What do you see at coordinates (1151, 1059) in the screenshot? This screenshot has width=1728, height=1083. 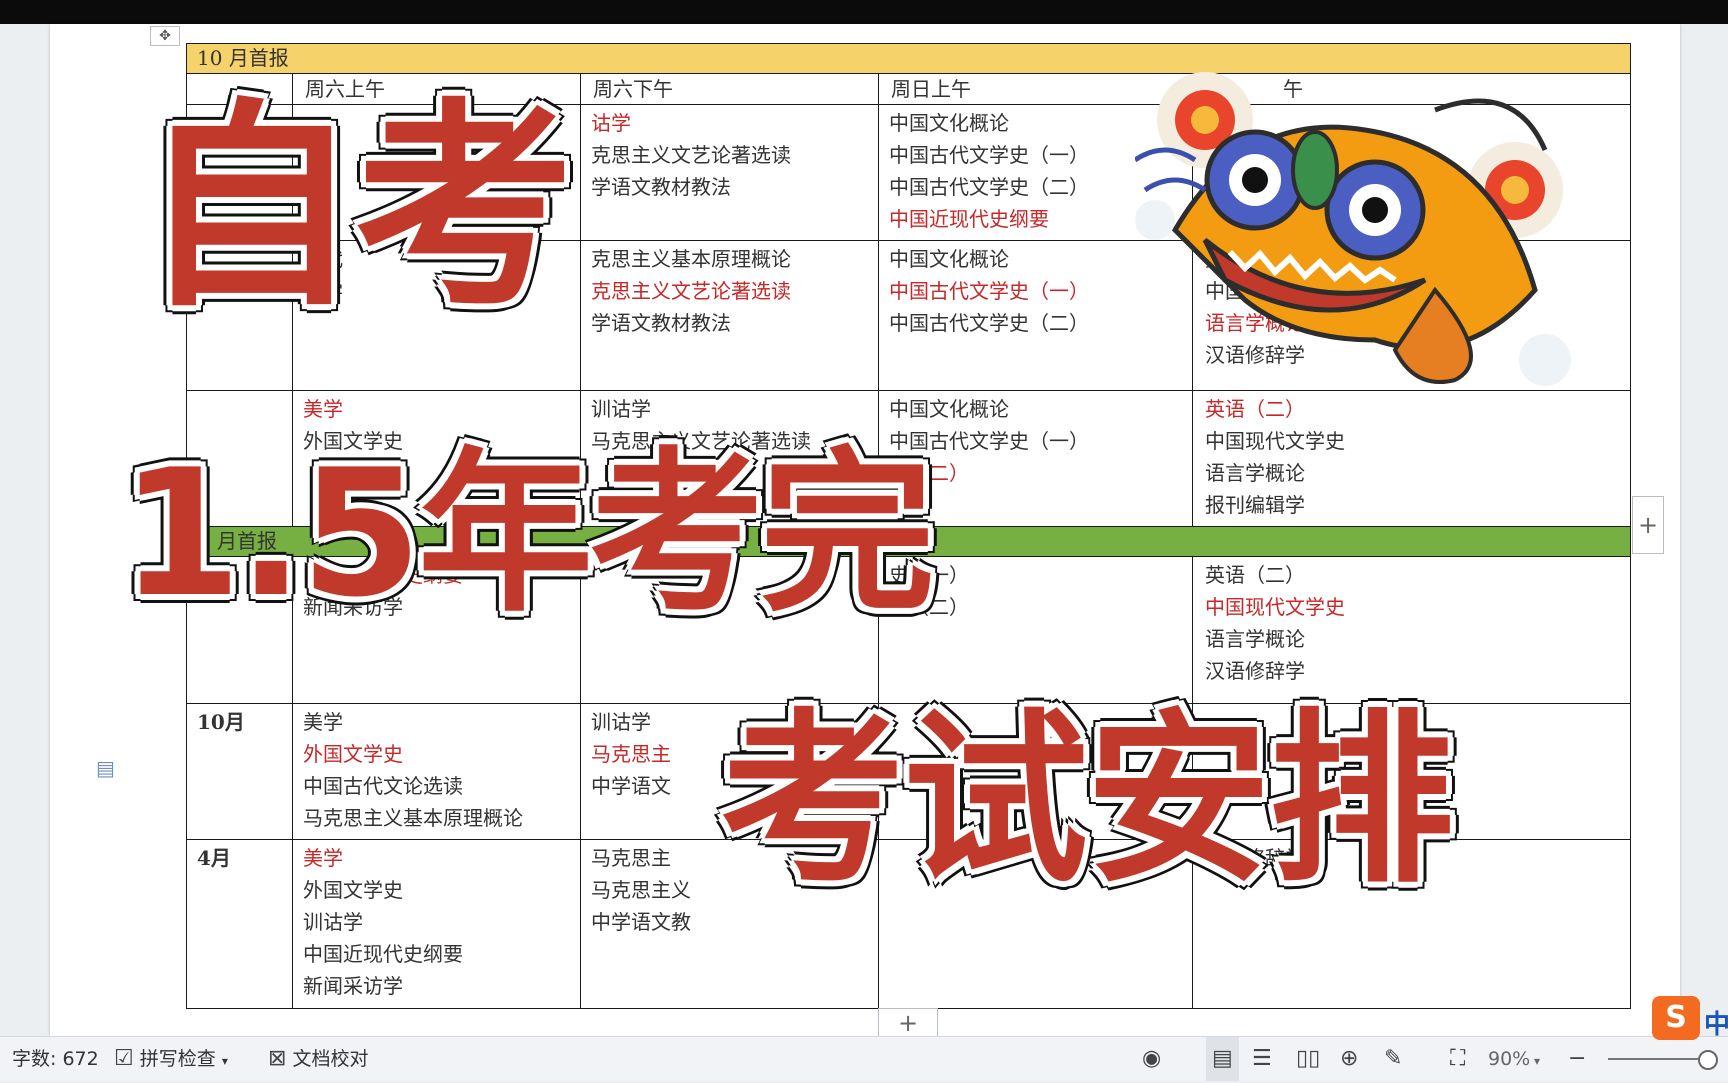 I see `eye-icon: ◉` at bounding box center [1151, 1059].